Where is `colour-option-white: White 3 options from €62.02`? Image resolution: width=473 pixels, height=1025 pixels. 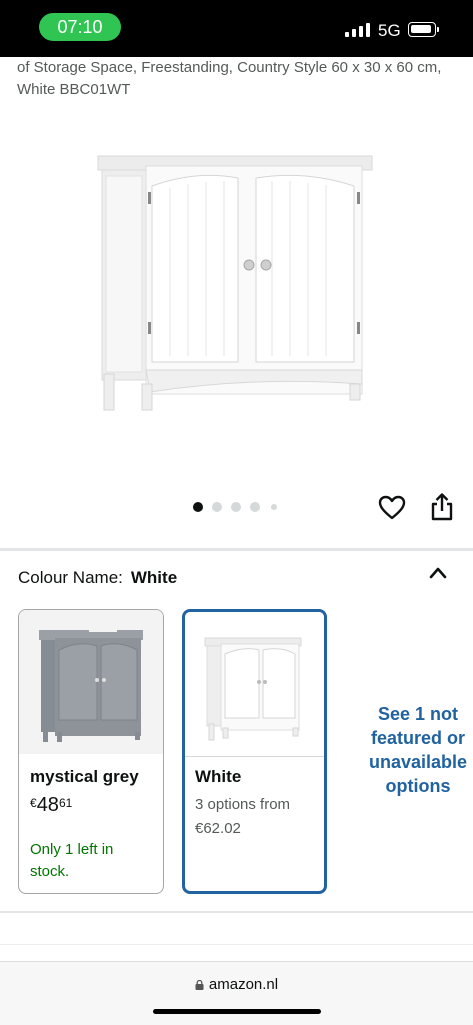
colour-option-white: White 3 options from €62.02 is located at coordinates (254, 751).